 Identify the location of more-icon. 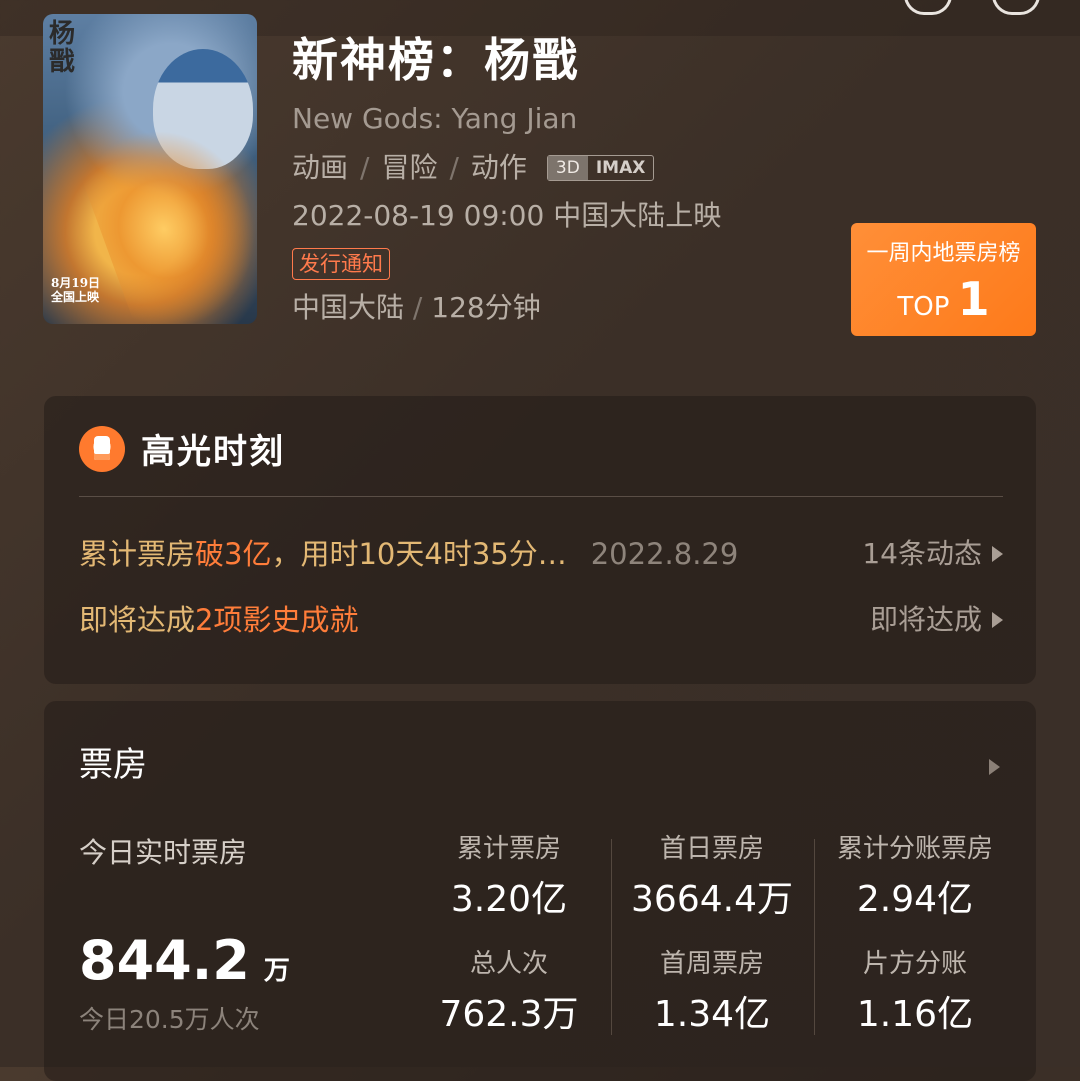
(1016, 7).